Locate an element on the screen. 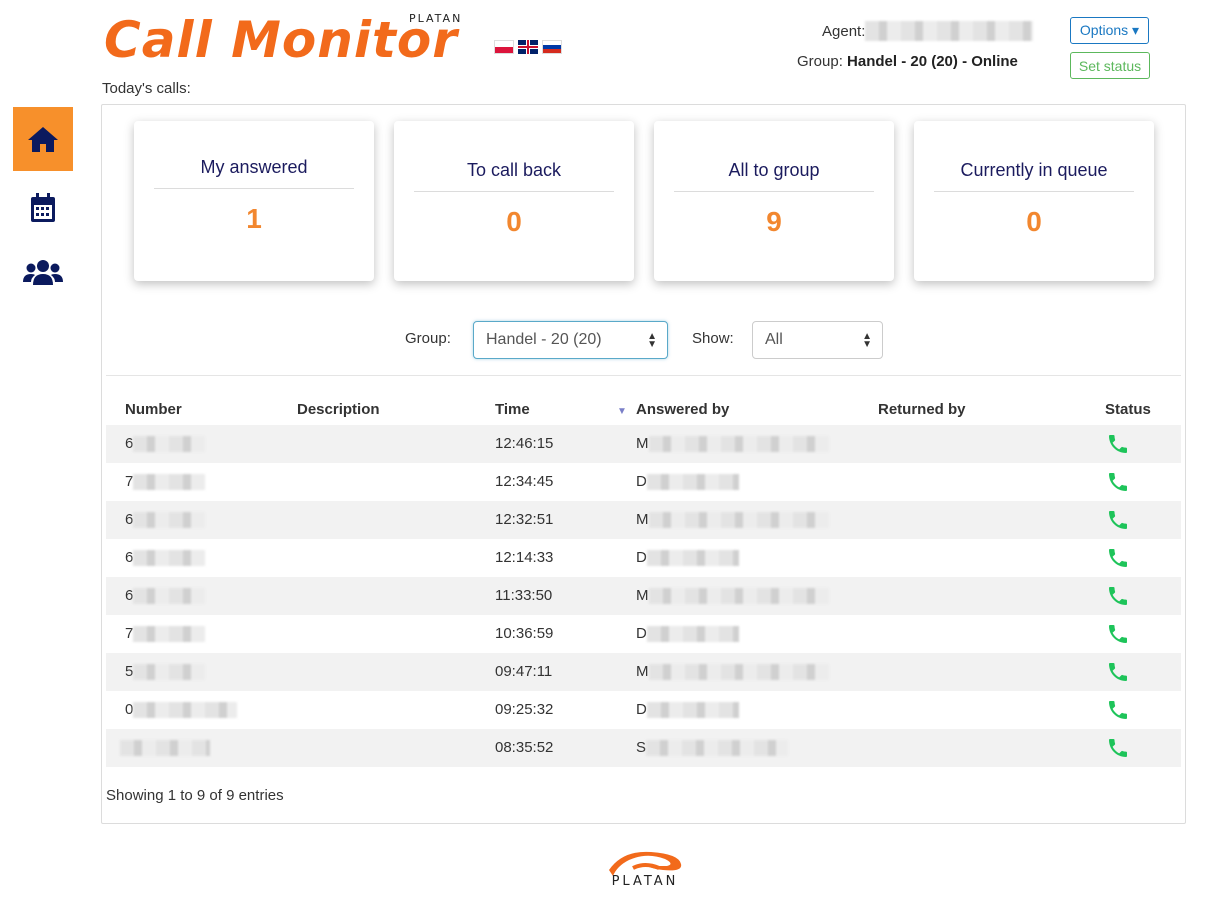  col-header-answered-by: Answered by is located at coordinates (682, 409).